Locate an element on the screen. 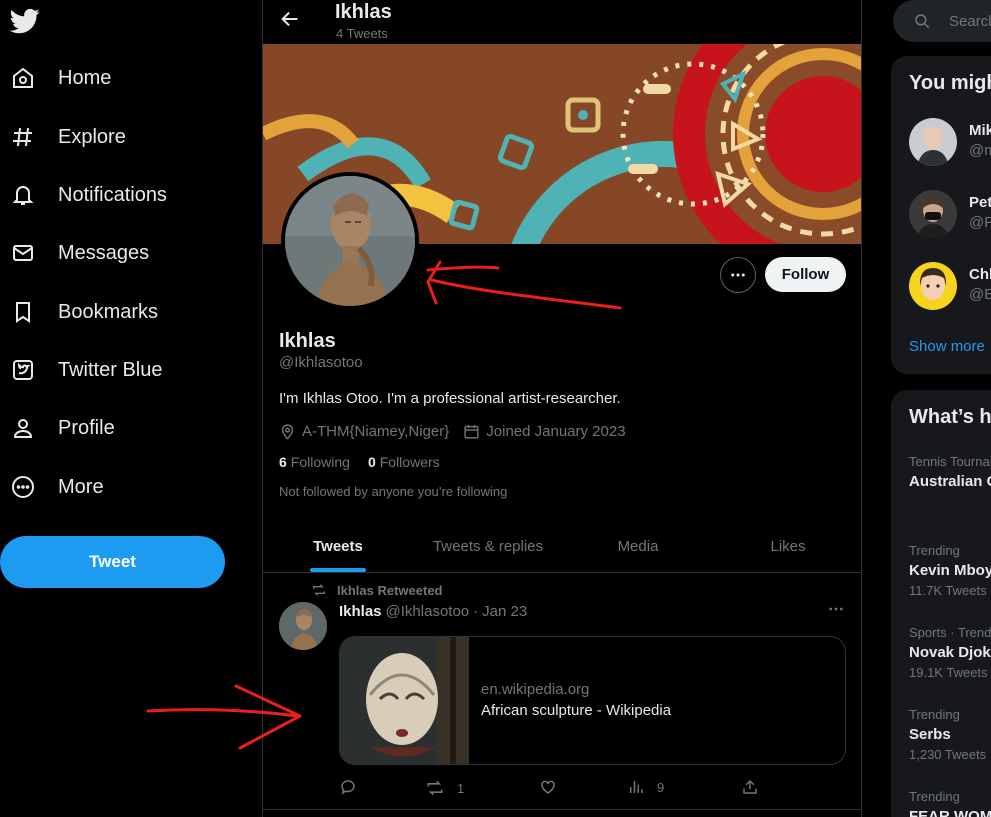  tweet-author-handle: @Ikhlasotoo is located at coordinates (428, 611).